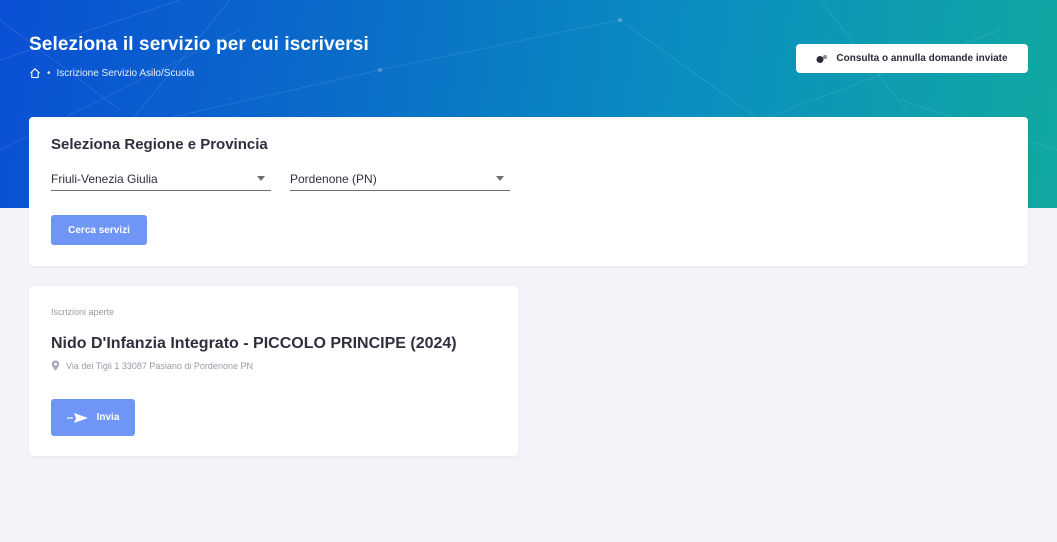 The width and height of the screenshot is (1057, 542). What do you see at coordinates (333, 178) in the screenshot?
I see `province-select-value: Pordenone (PN)` at bounding box center [333, 178].